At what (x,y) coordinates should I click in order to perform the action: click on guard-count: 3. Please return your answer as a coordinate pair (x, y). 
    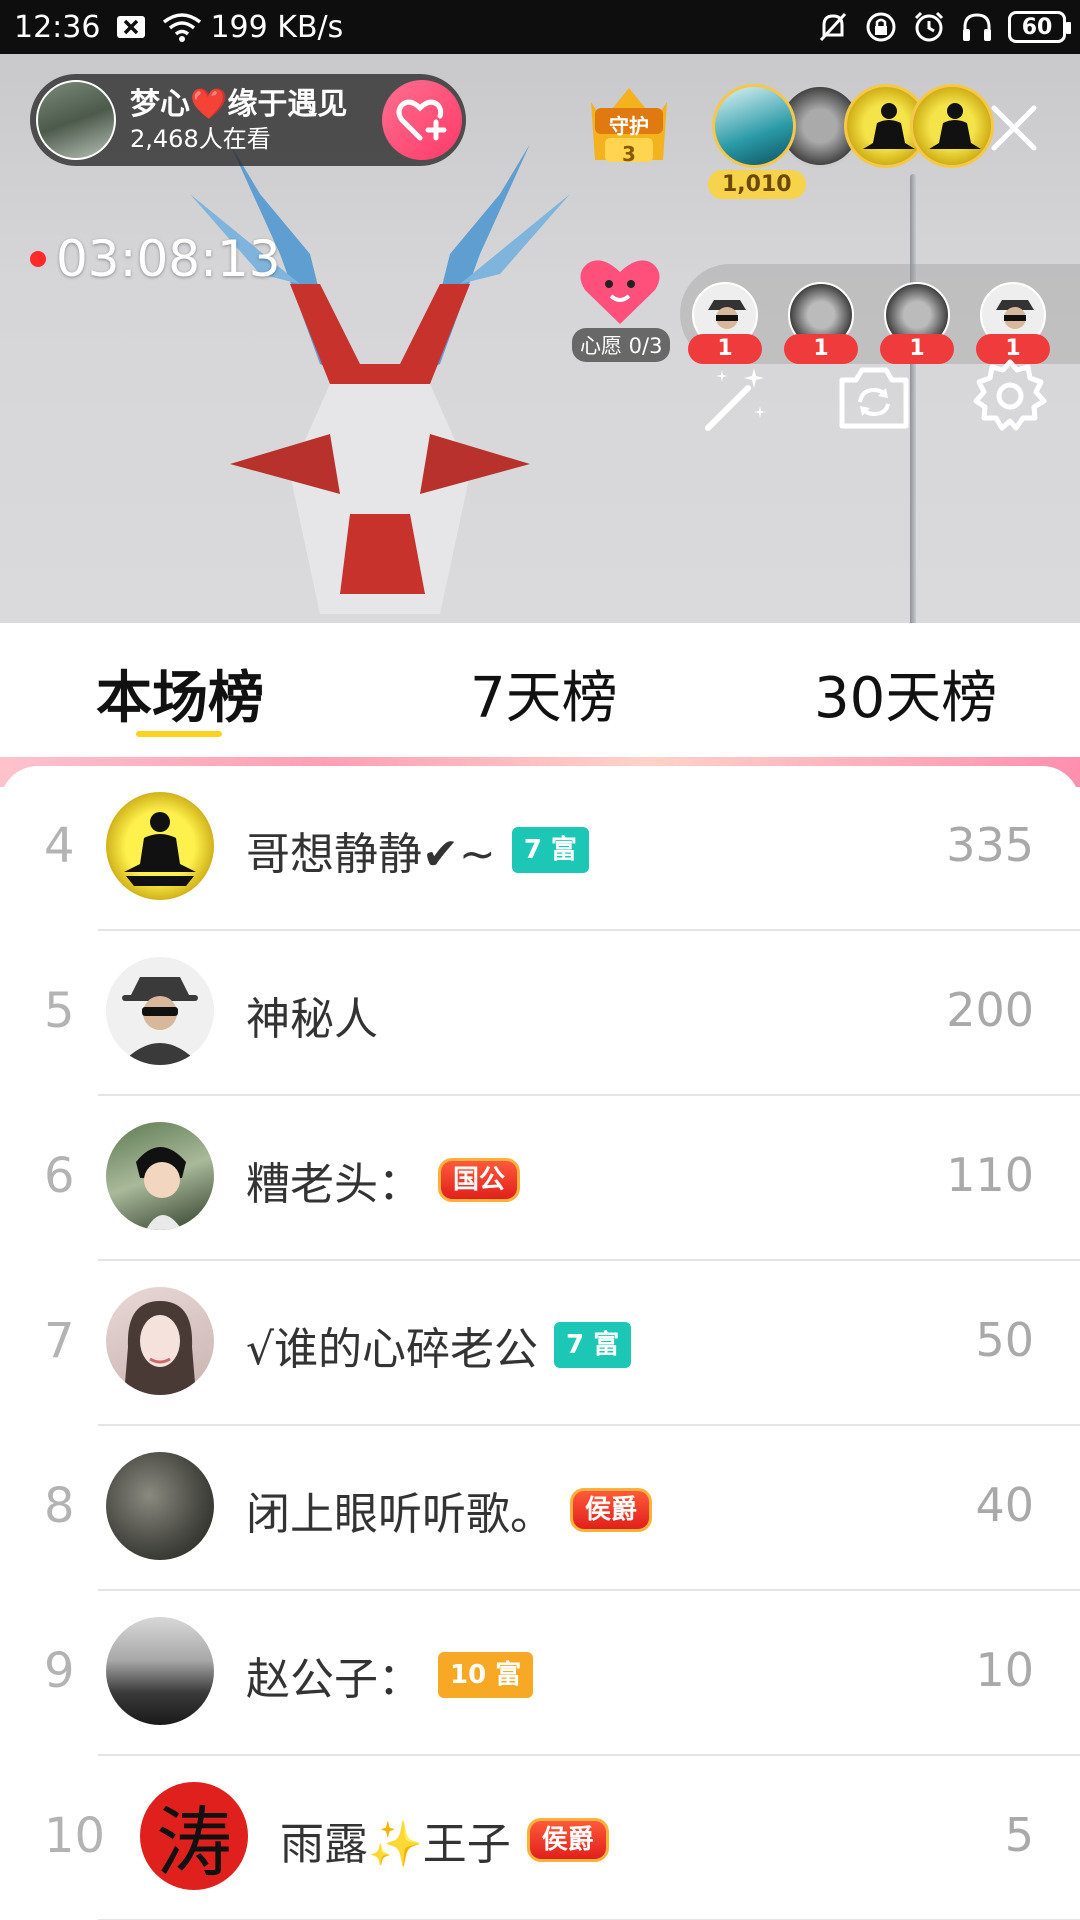
    Looking at the image, I should click on (629, 154).